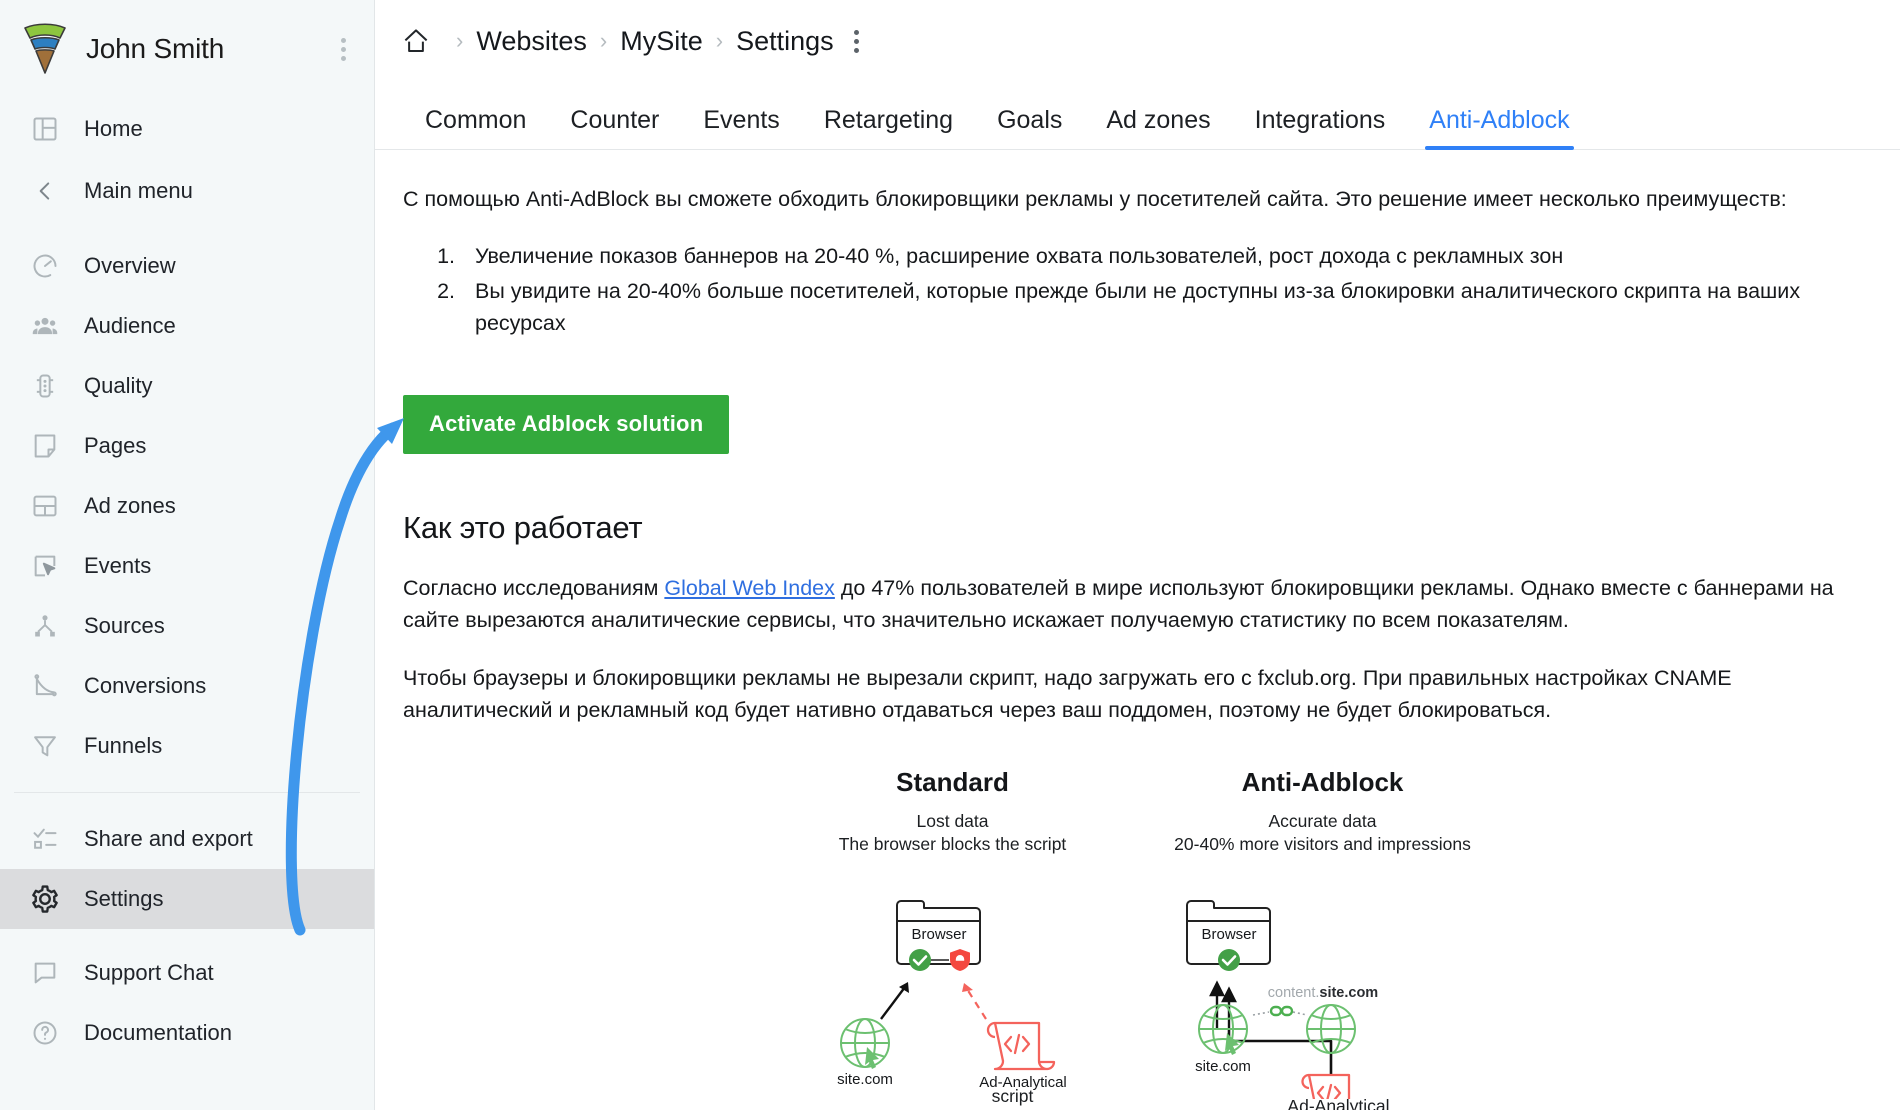 This screenshot has height=1110, width=1900. Describe the element at coordinates (124, 898) in the screenshot. I see `sidebar-item-label: Settings` at that location.